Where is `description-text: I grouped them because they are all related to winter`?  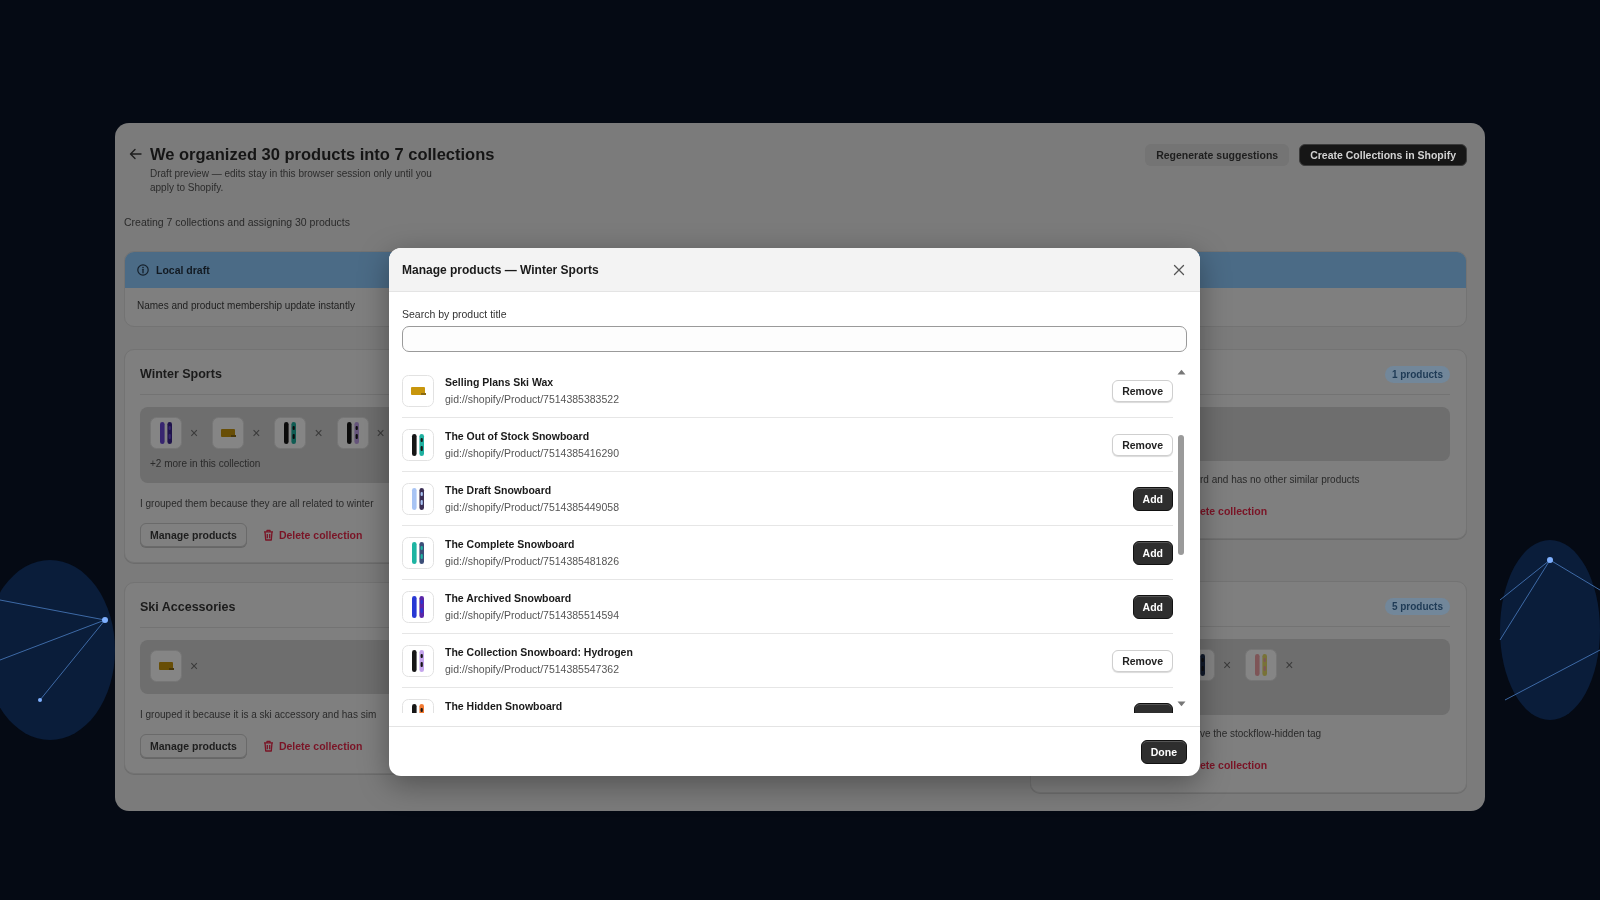 description-text: I grouped them because they are all related to winter is located at coordinates (257, 504).